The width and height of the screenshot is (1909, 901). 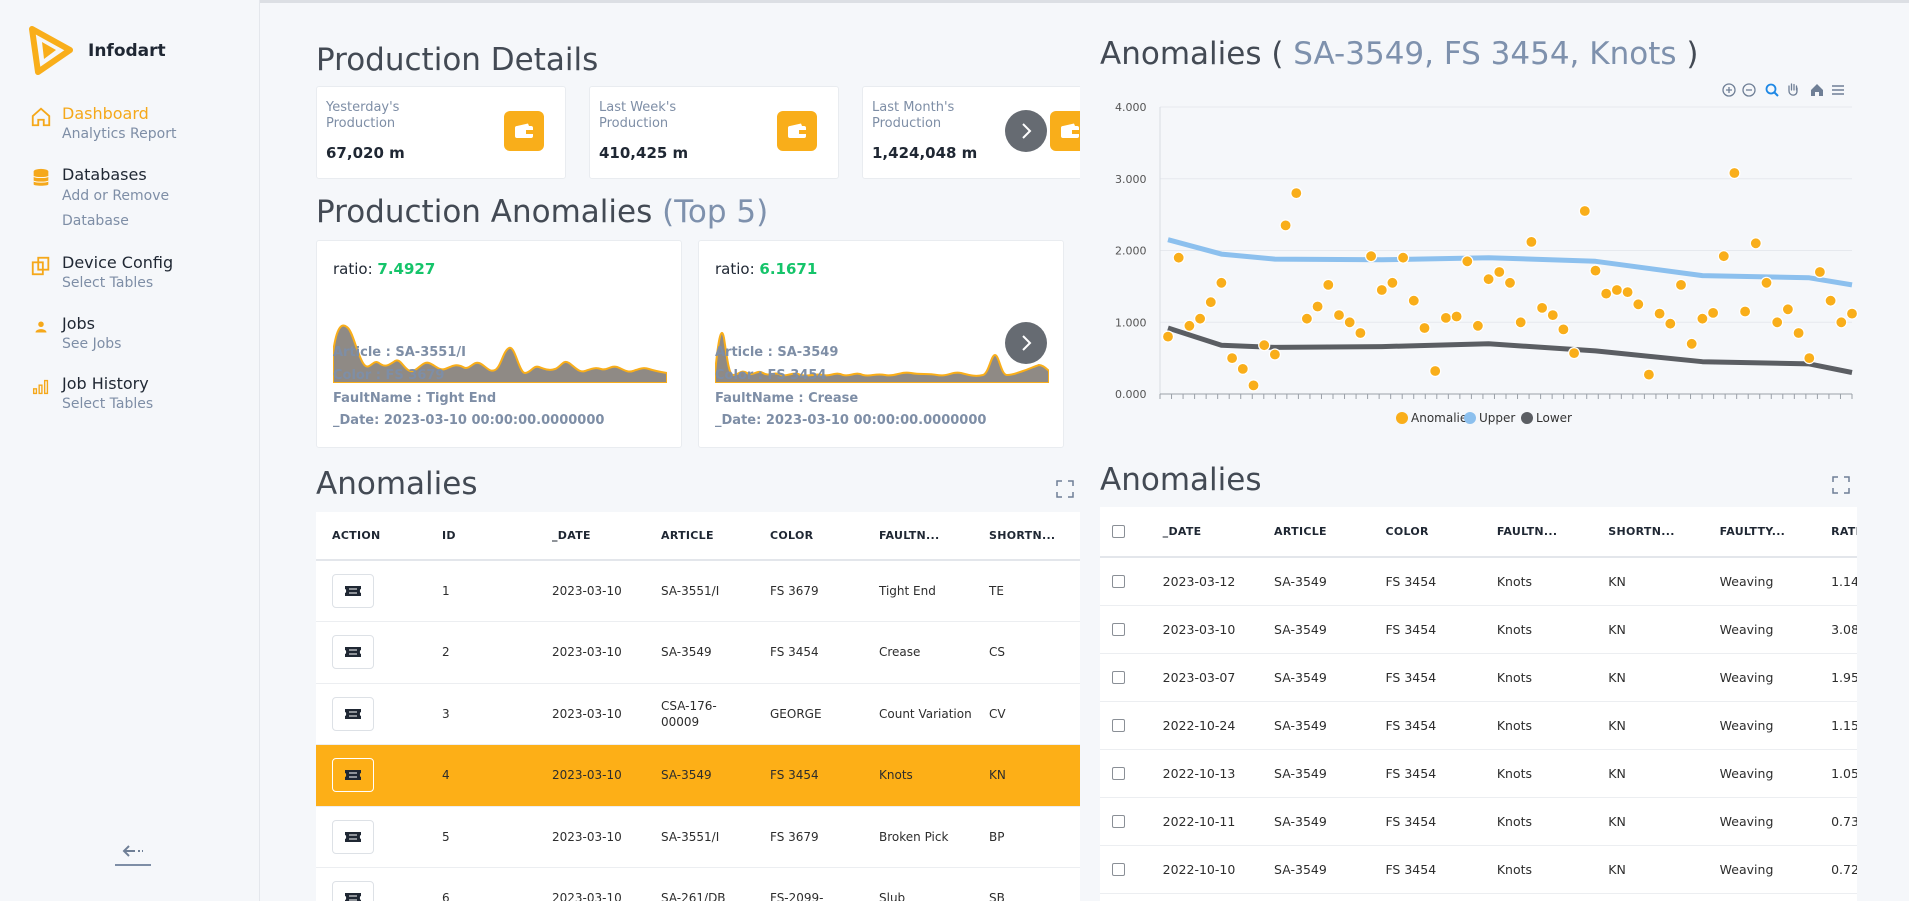 I want to click on y-tick-label: 4.000, so click(x=1131, y=107).